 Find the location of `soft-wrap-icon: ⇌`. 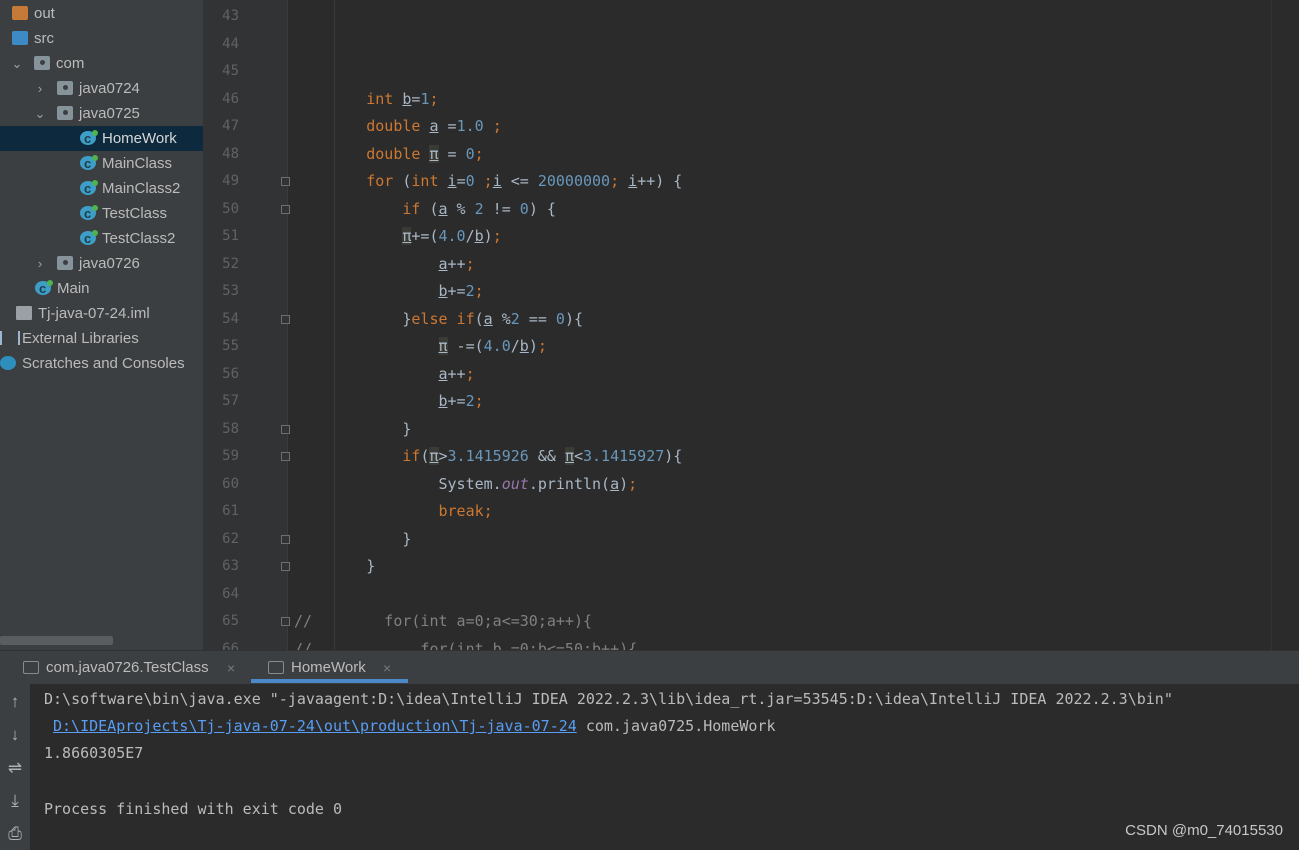

soft-wrap-icon: ⇌ is located at coordinates (15, 768).